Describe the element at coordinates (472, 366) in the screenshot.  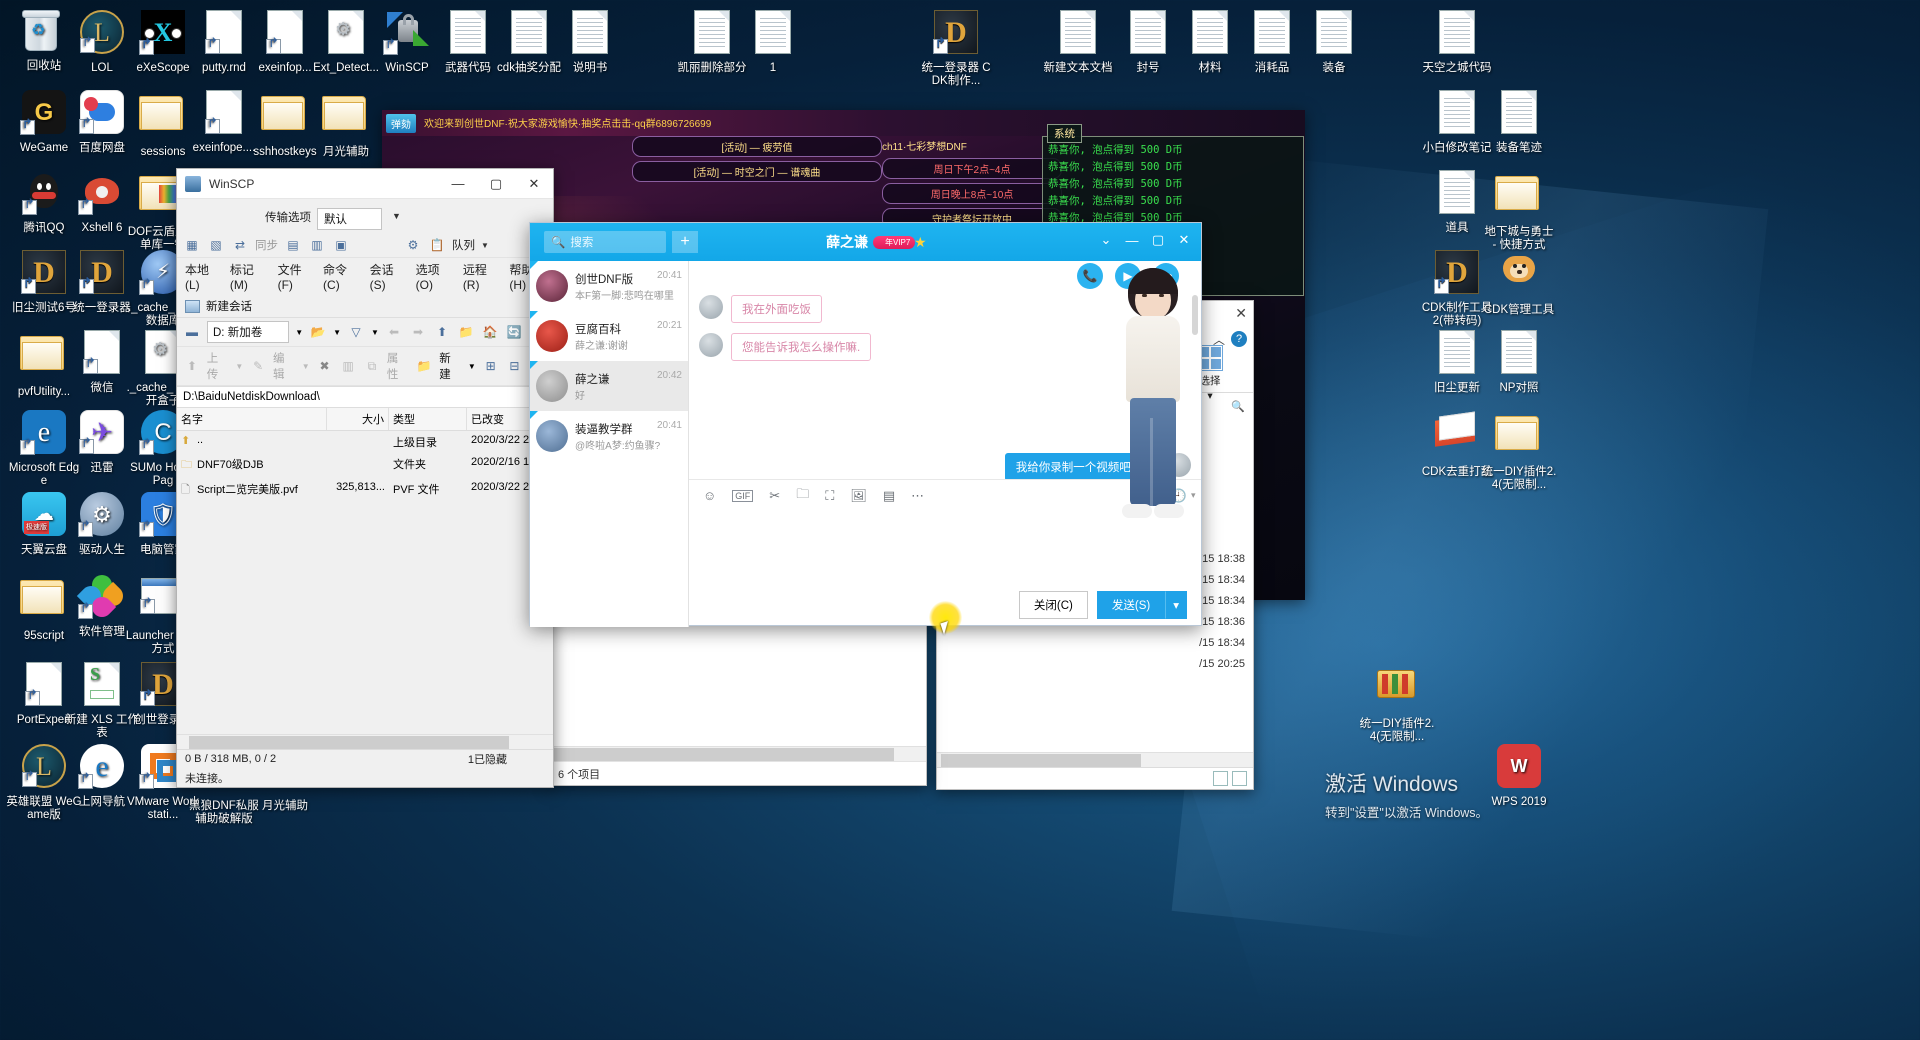
I see `new-caret-icon: ▼` at that location.